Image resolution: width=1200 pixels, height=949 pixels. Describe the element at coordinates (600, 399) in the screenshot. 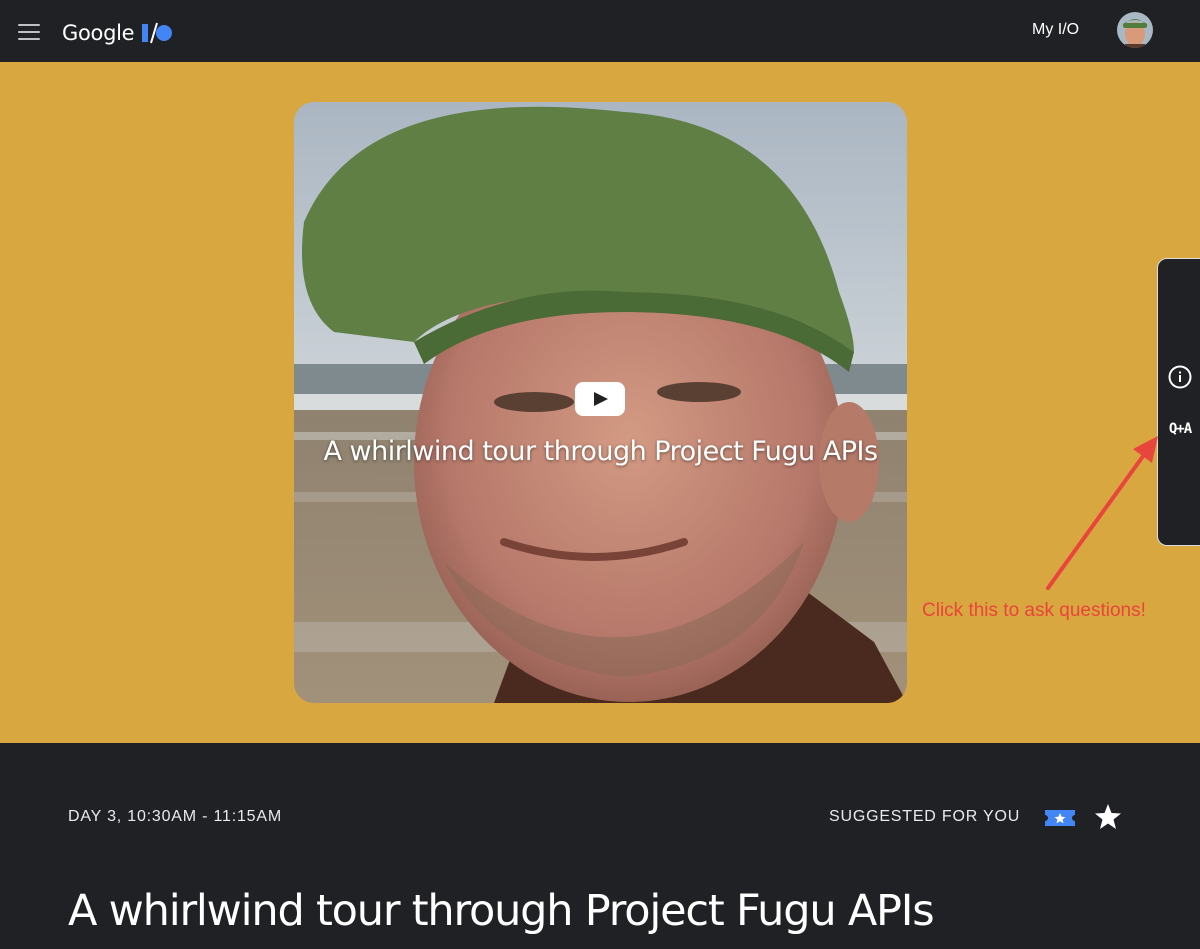

I see `youtube-play-icon` at that location.